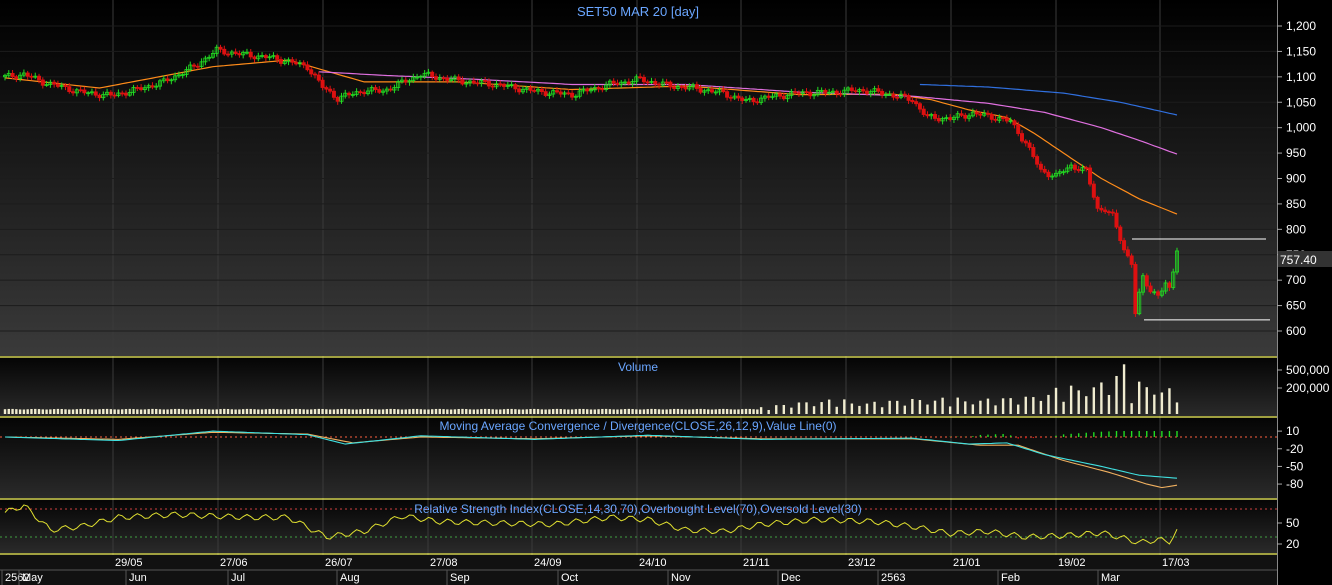 The width and height of the screenshot is (1332, 585). I want to click on x-month-label-10: Feb, so click(1010, 578).